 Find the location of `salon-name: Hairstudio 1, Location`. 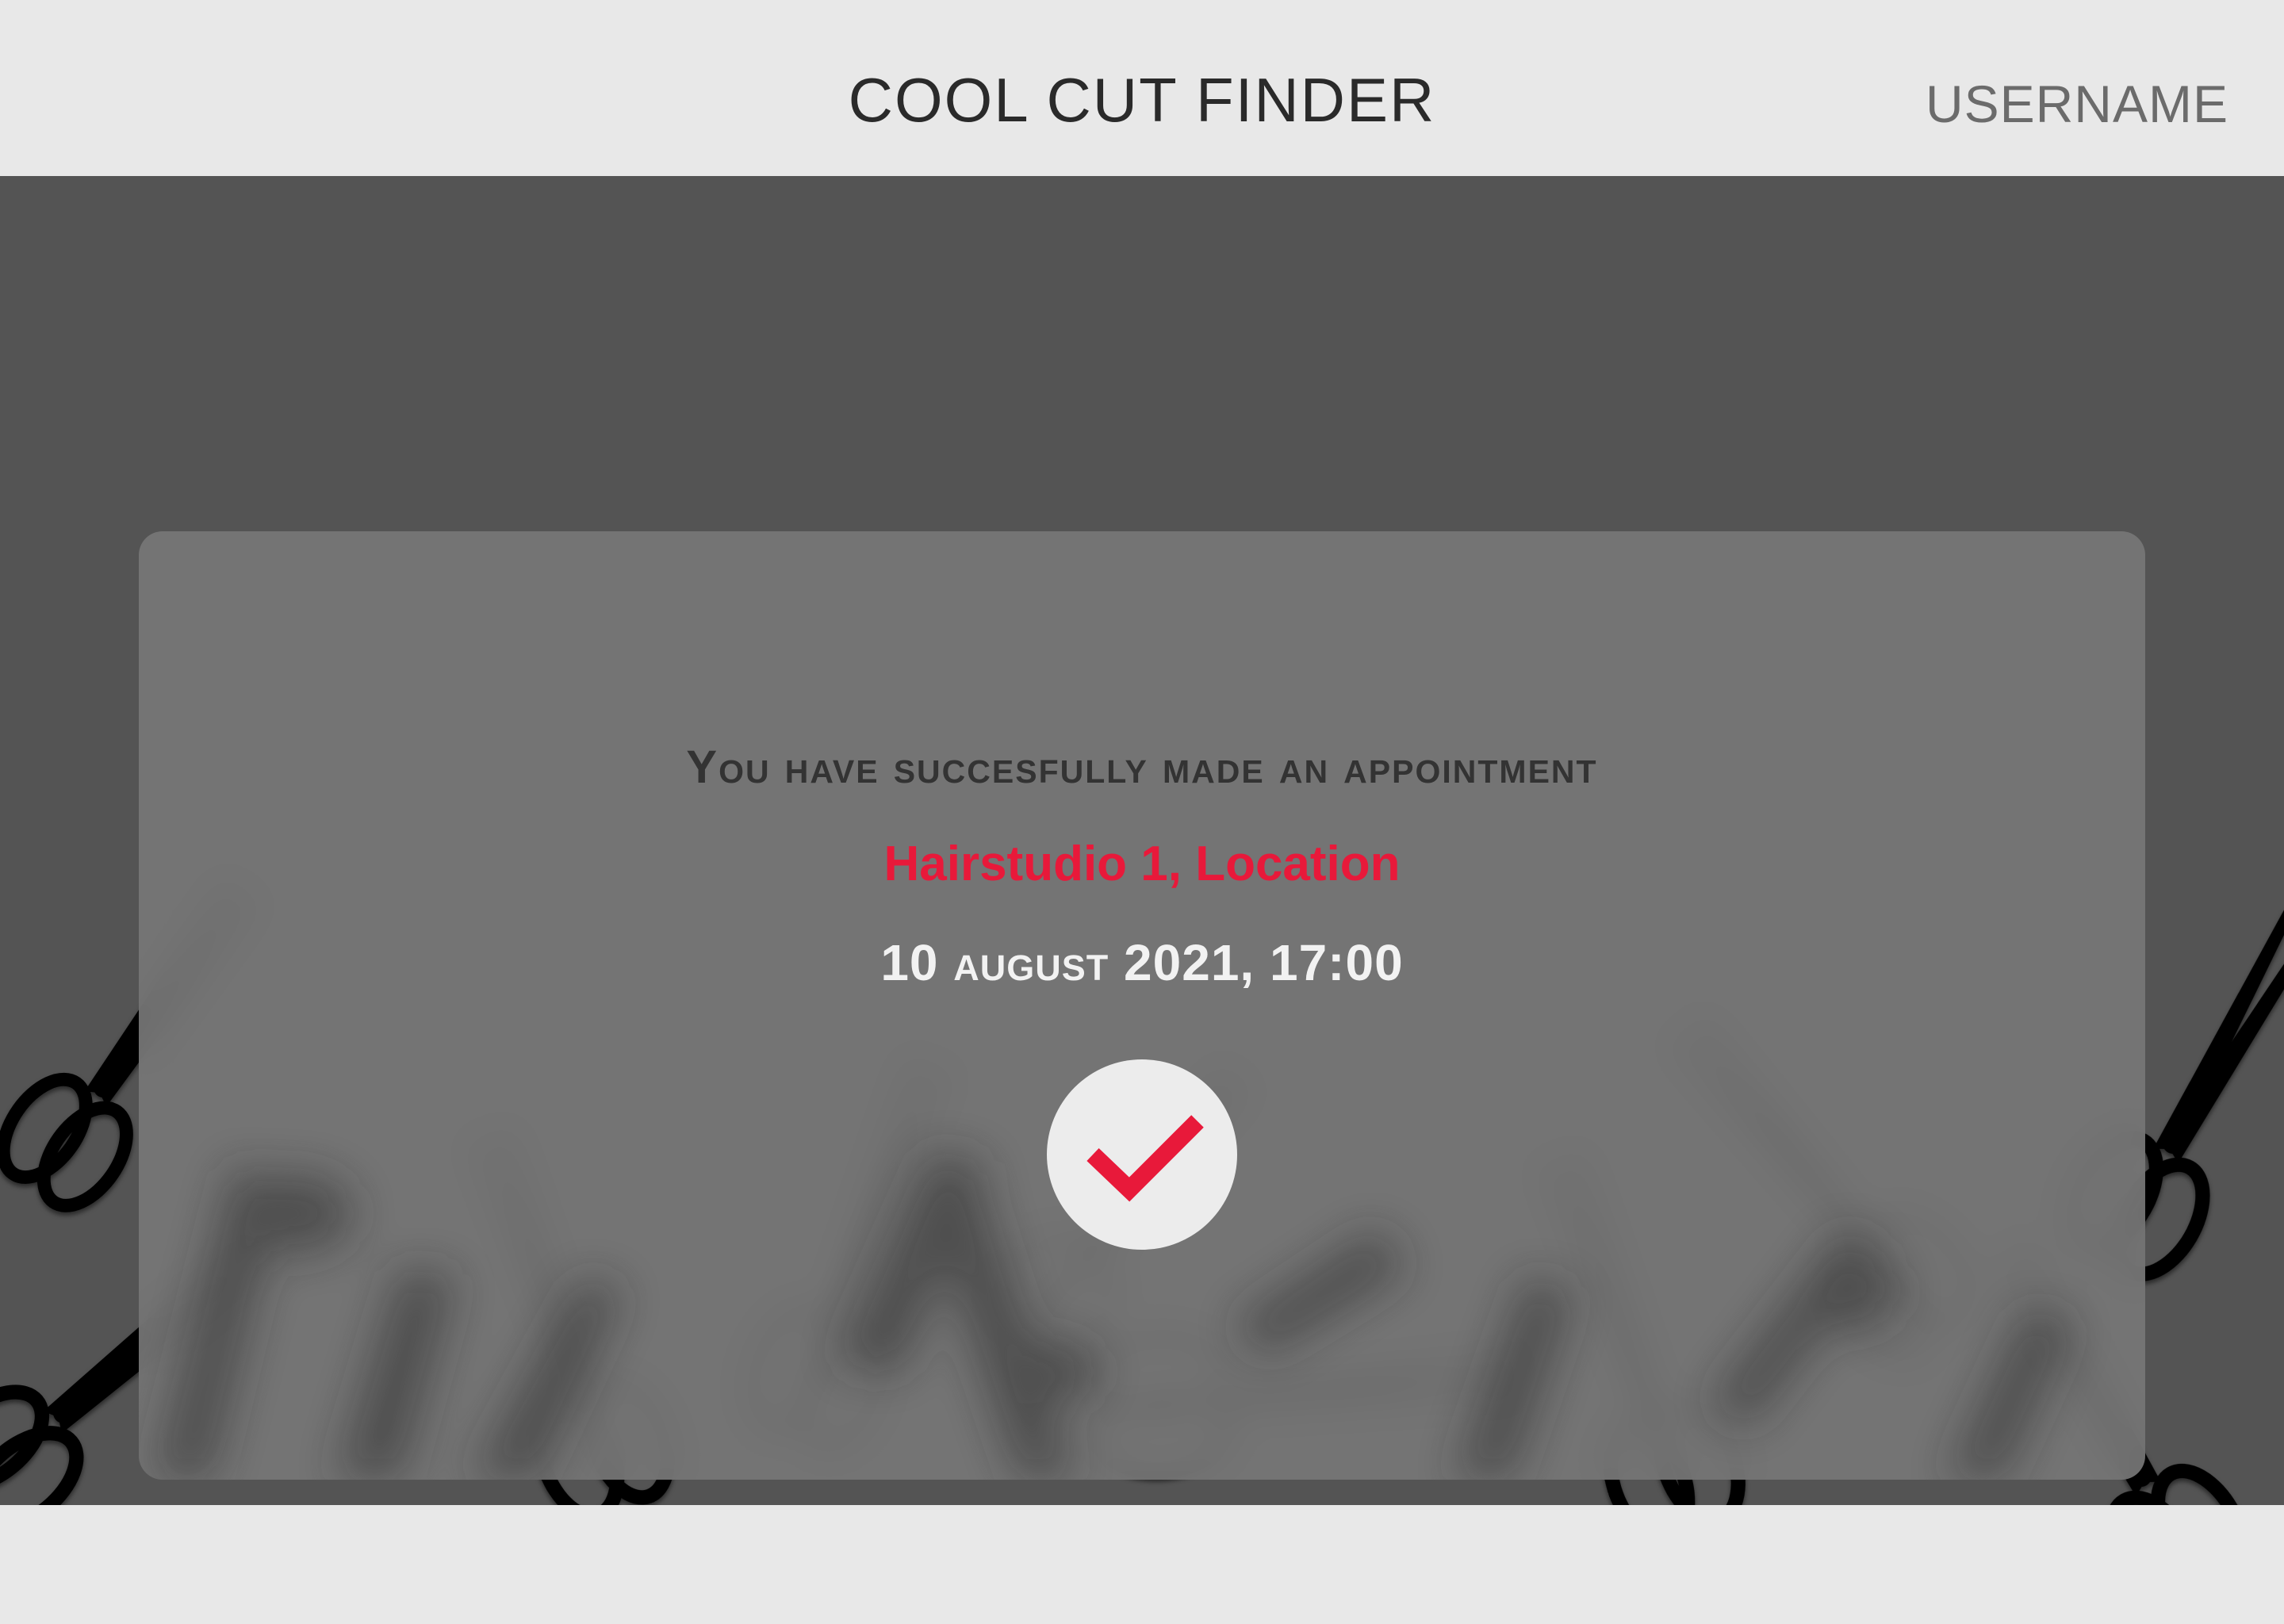

salon-name: Hairstudio 1, Location is located at coordinates (1142, 864).